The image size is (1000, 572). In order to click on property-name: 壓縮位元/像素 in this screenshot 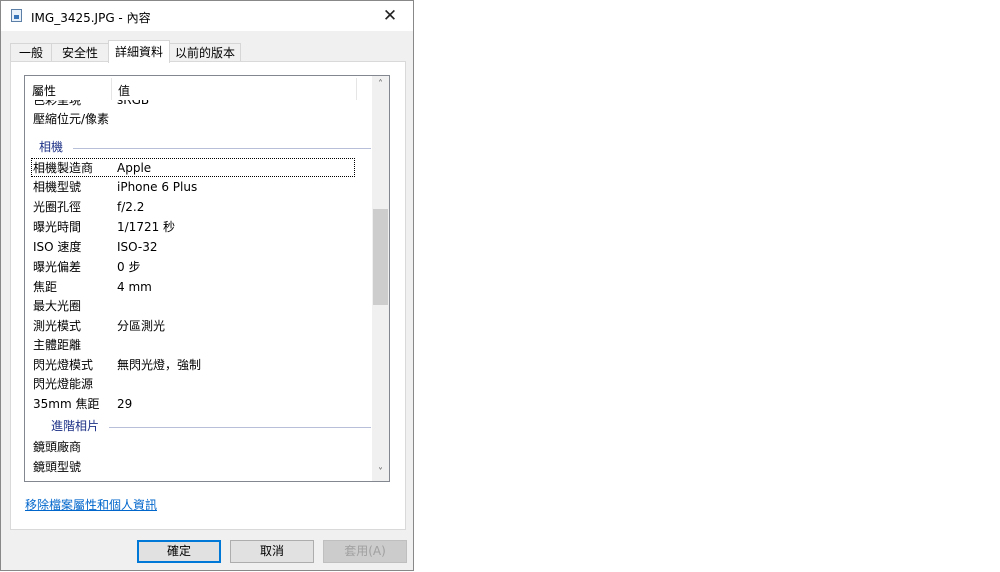, I will do `click(71, 119)`.